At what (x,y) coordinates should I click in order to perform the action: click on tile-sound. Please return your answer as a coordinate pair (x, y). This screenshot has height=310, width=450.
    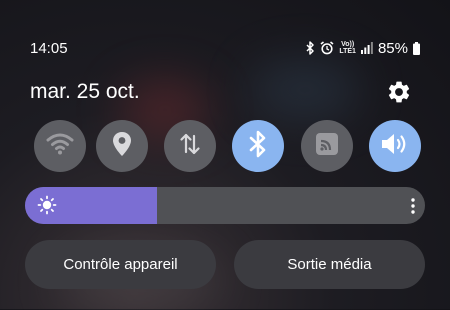
    Looking at the image, I should click on (395, 146).